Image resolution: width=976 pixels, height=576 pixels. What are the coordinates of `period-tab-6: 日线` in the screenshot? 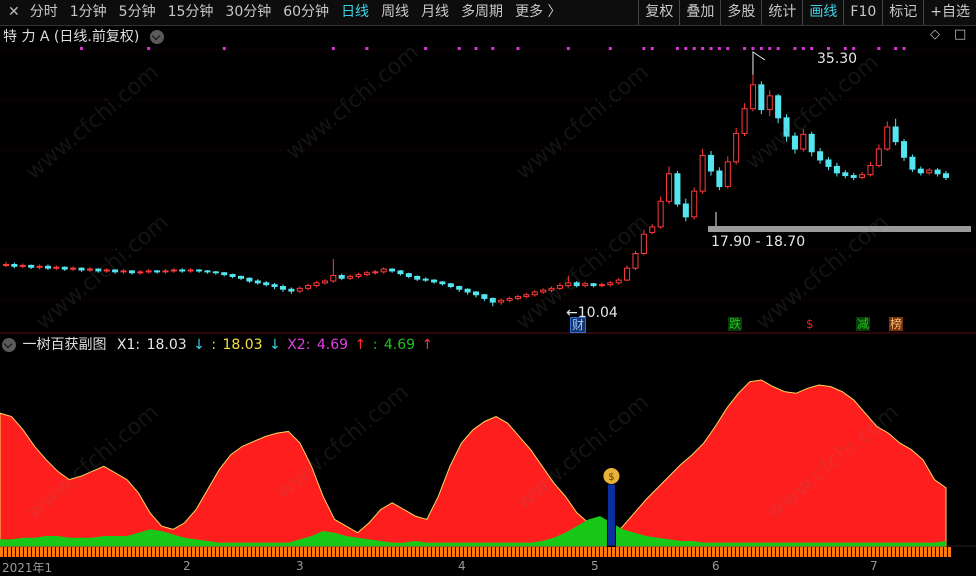 It's located at (355, 12).